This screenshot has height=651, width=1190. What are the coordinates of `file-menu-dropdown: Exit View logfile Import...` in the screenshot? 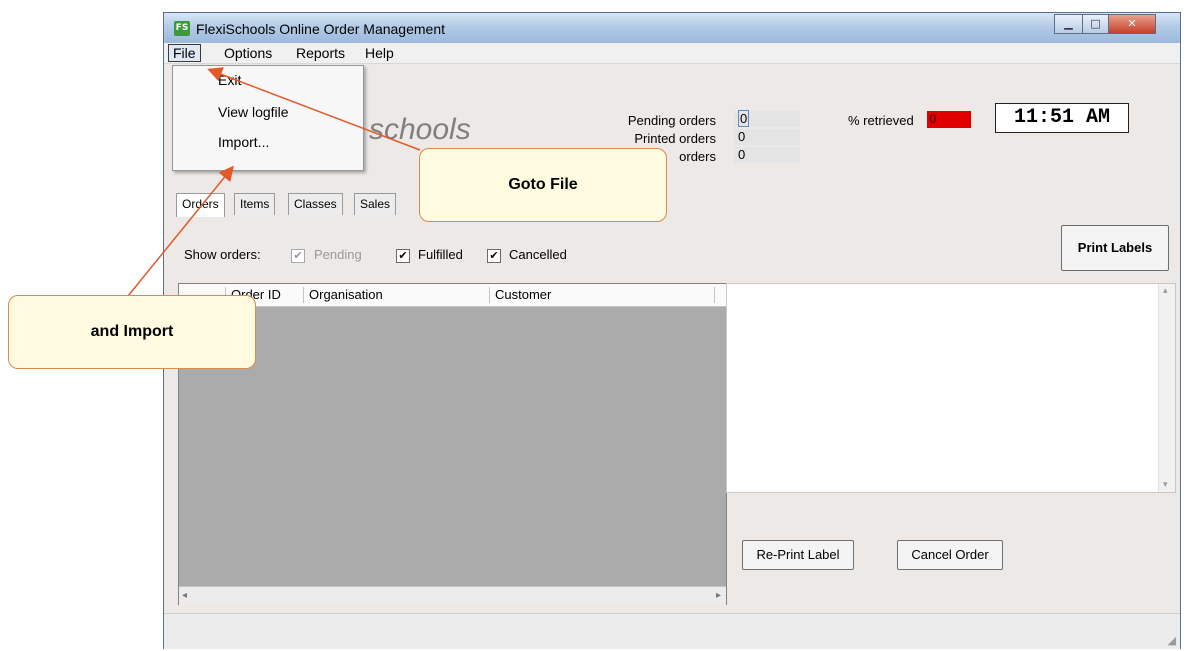 It's located at (268, 118).